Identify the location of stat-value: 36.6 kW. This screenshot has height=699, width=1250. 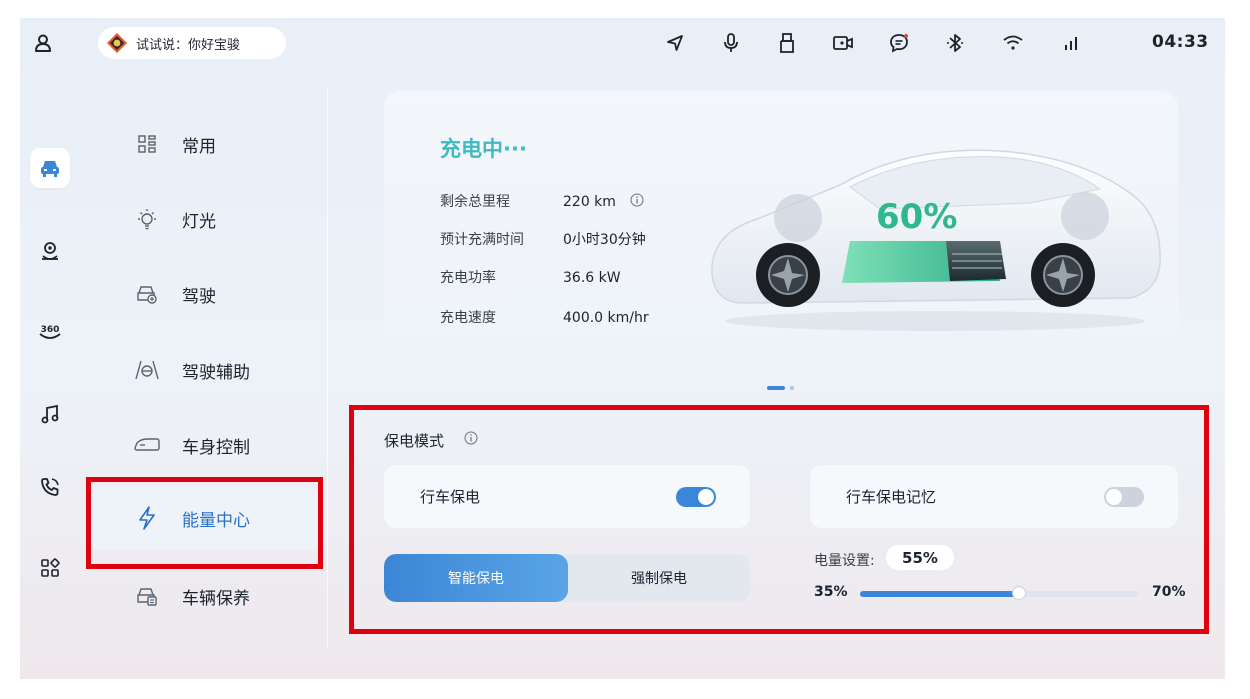
(592, 278).